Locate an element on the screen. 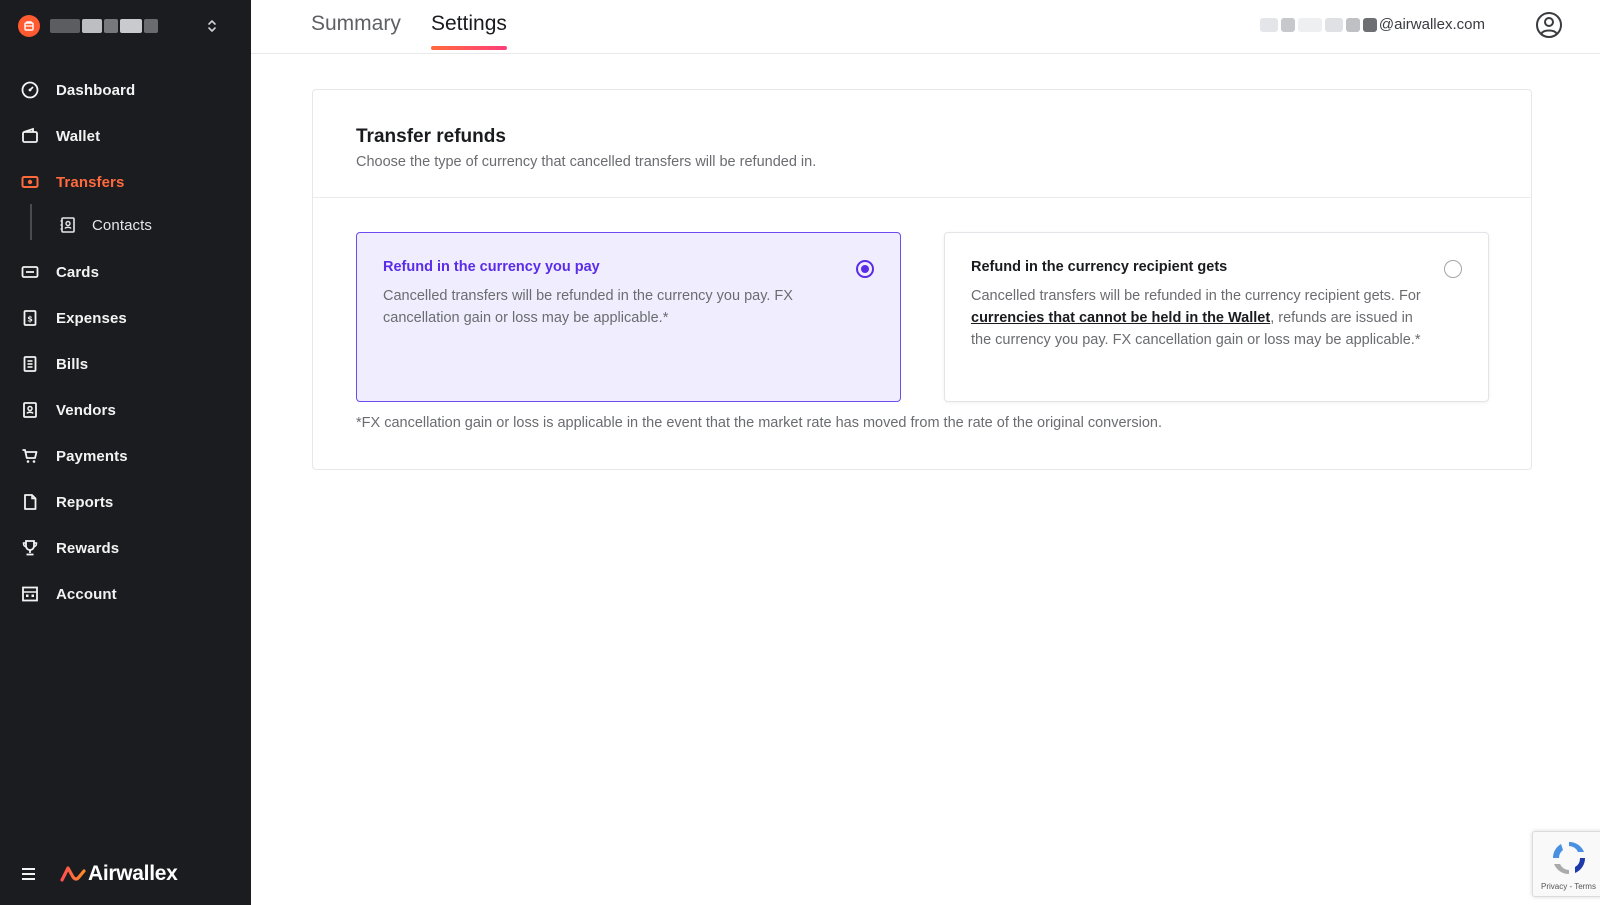 This screenshot has height=905, width=1600. airwallex-logo: Airwallex is located at coordinates (119, 874).